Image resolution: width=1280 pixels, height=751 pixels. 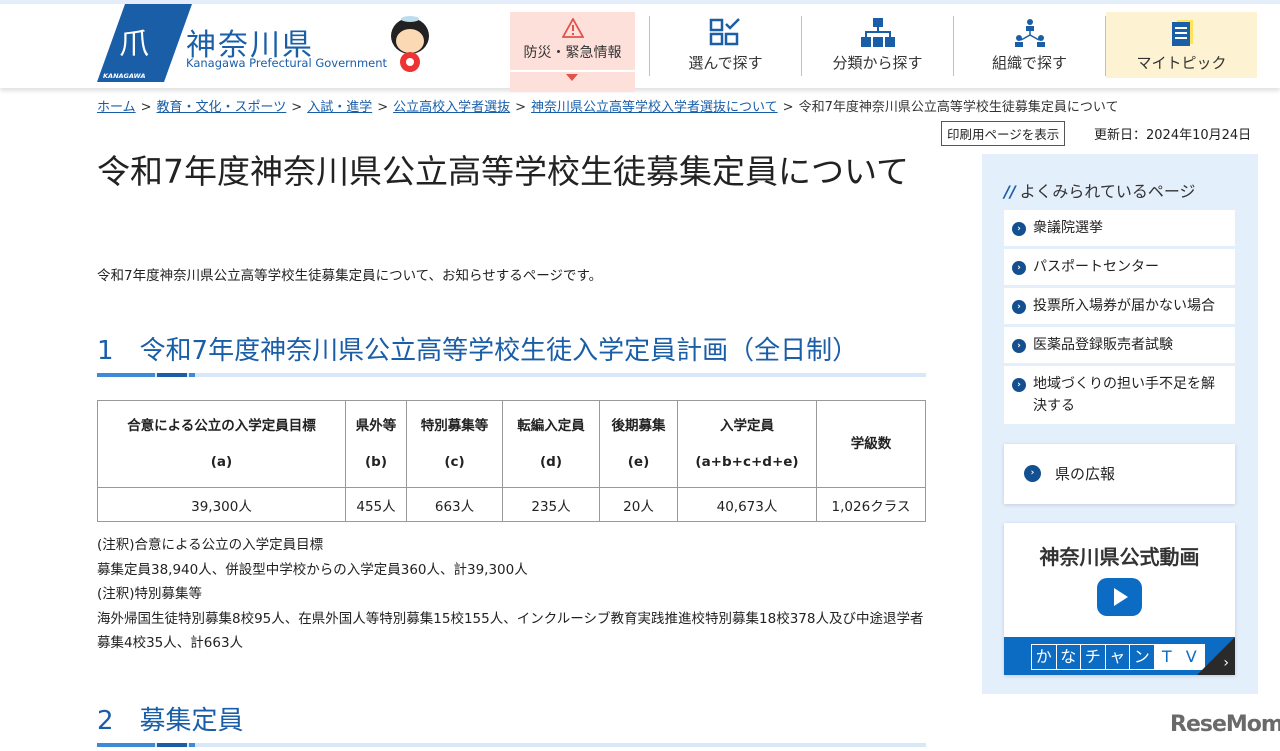 What do you see at coordinates (877, 32) in the screenshot?
I see `sitemap-icon` at bounding box center [877, 32].